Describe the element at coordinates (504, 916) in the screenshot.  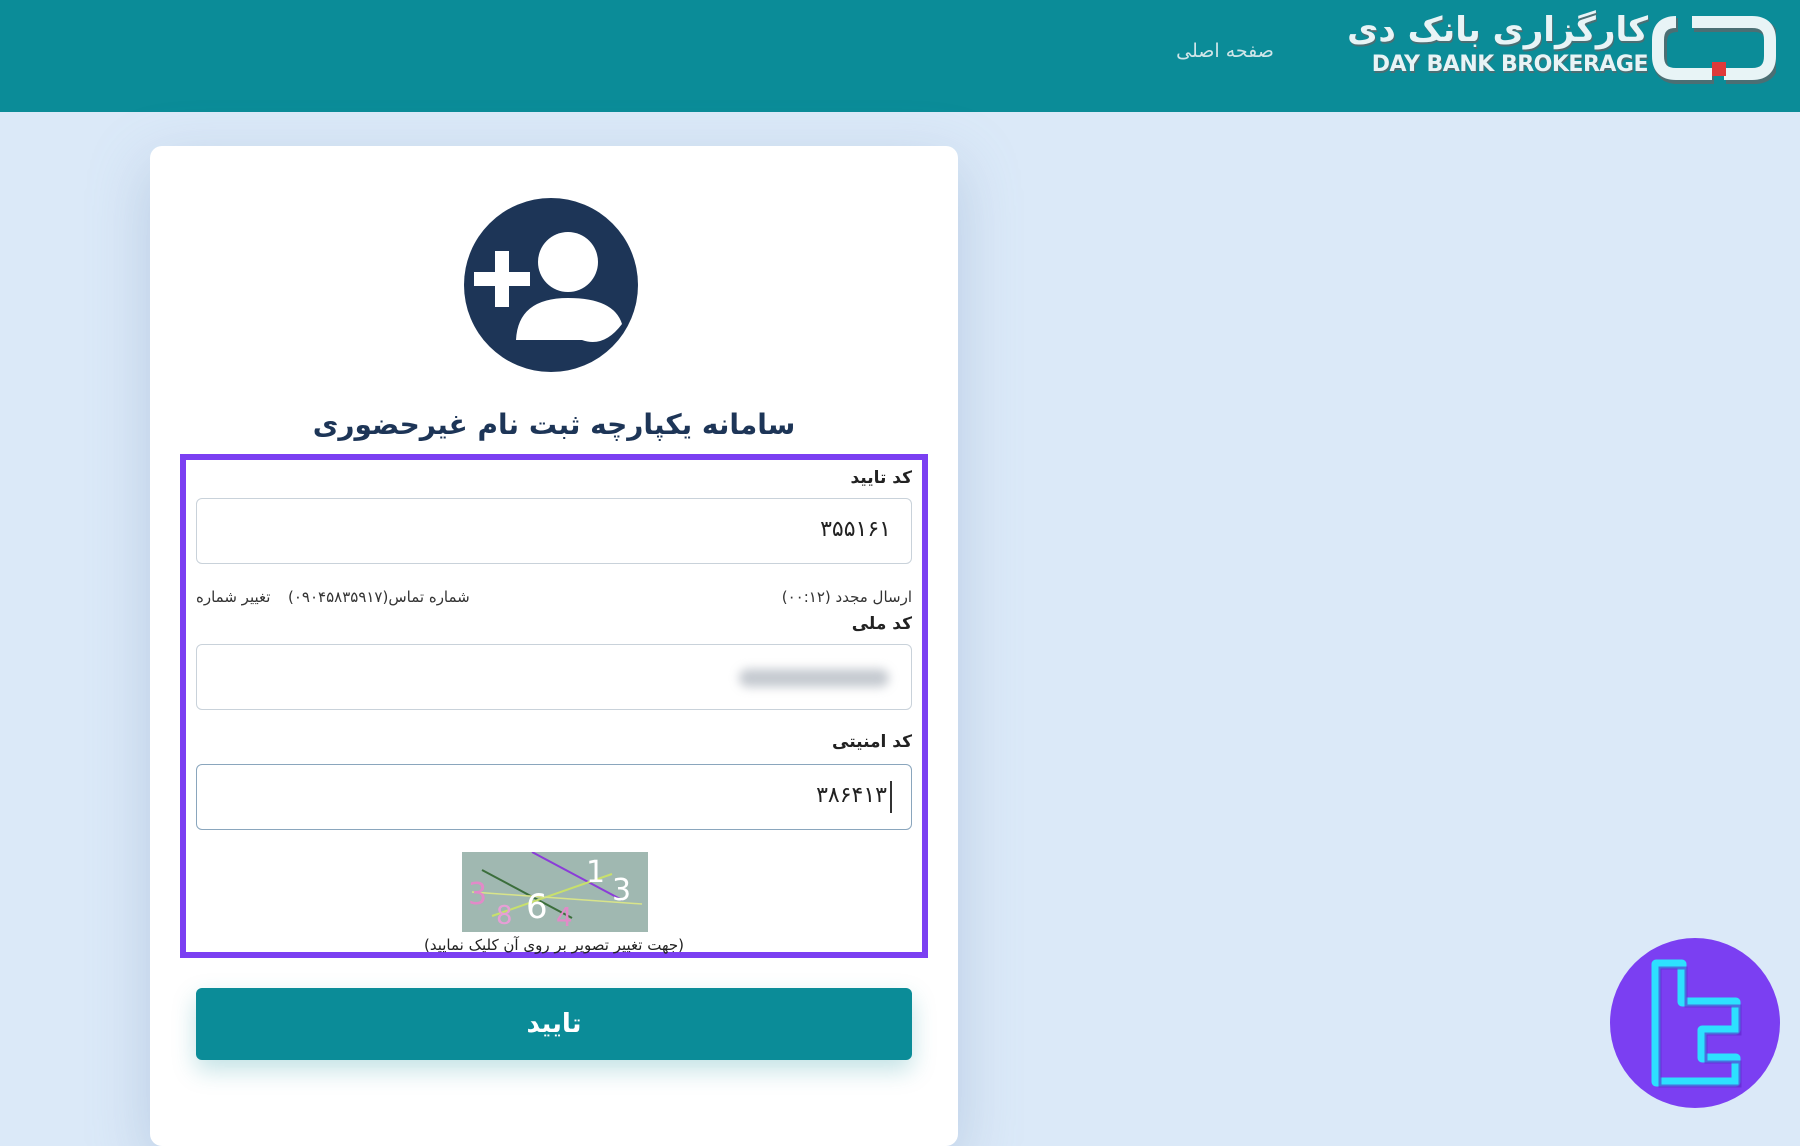
I see `captcha-digit-2: 8` at that location.